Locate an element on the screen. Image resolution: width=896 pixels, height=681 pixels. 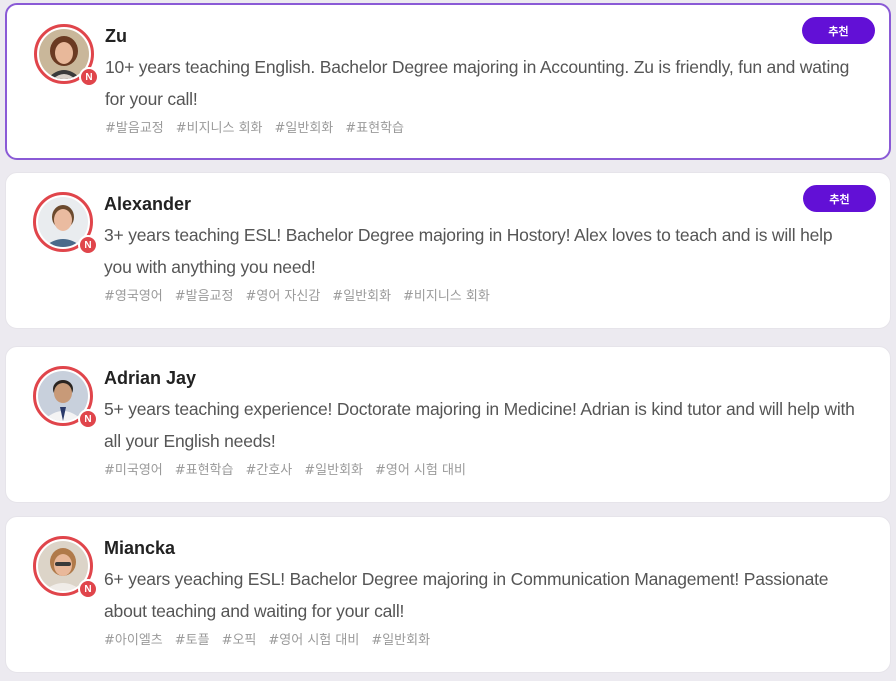
tag: #간호사 is located at coordinates (268, 468).